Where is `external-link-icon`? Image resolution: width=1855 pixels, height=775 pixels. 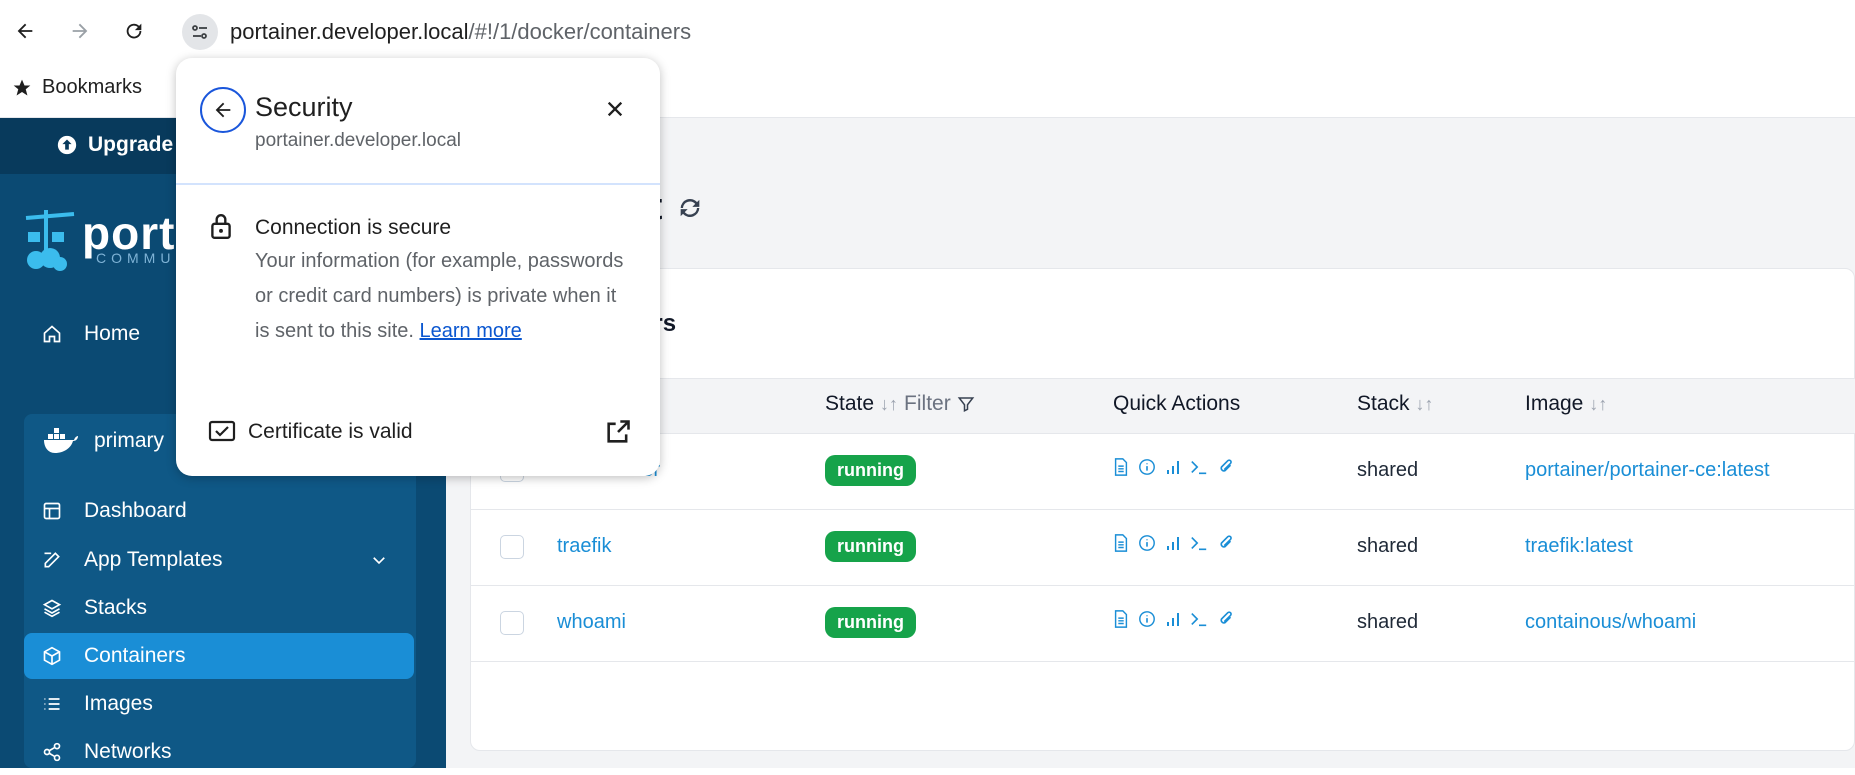
external-link-icon is located at coordinates (618, 432).